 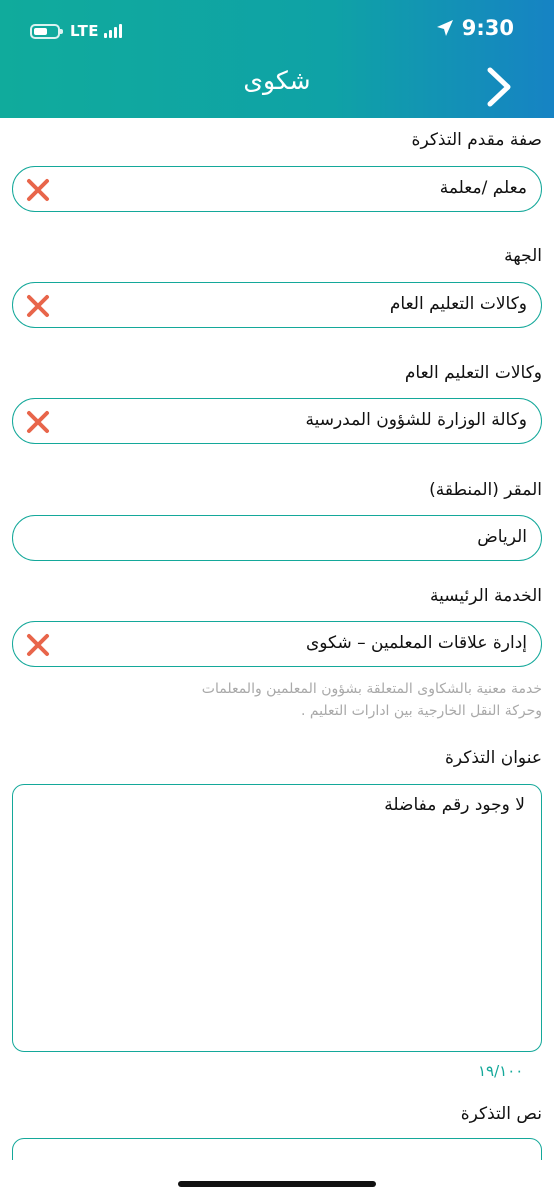 I want to click on network-label: LTE, so click(x=85, y=31).